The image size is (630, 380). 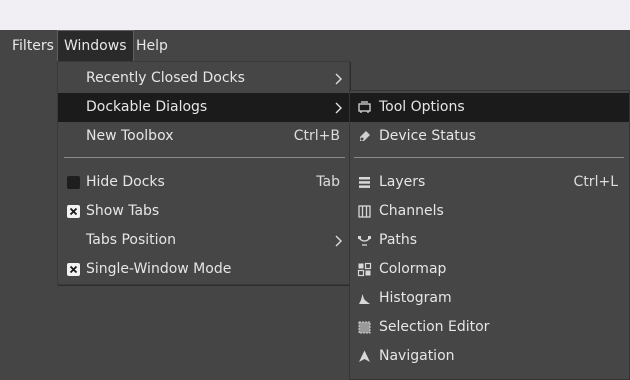 What do you see at coordinates (152, 46) in the screenshot?
I see `menu-help: Help` at bounding box center [152, 46].